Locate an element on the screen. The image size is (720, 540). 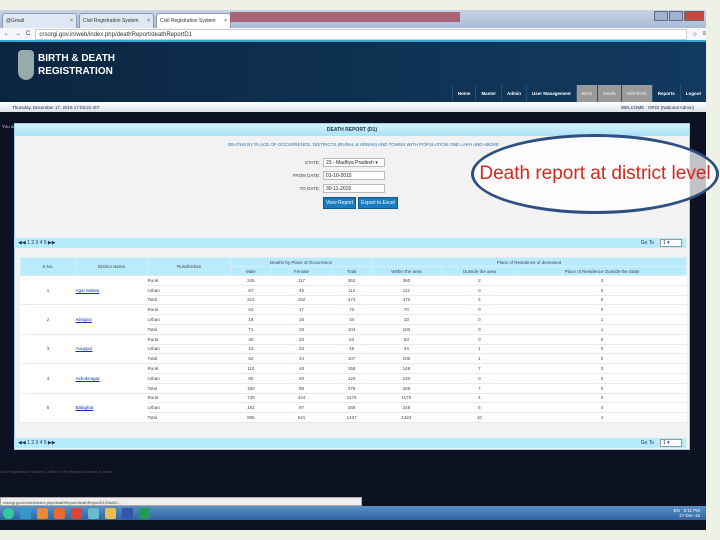
value-cell: 45 is located at coordinates (301, 290).